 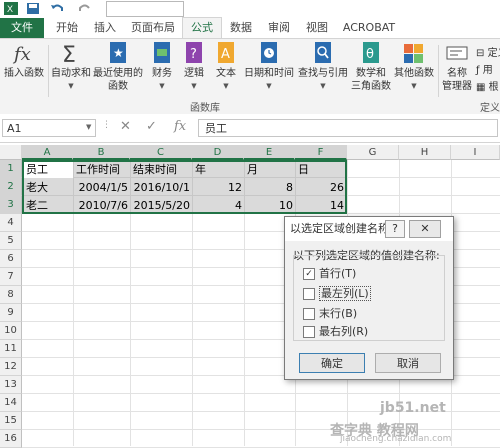 I want to click on cell-d3: 4, so click(x=218, y=205).